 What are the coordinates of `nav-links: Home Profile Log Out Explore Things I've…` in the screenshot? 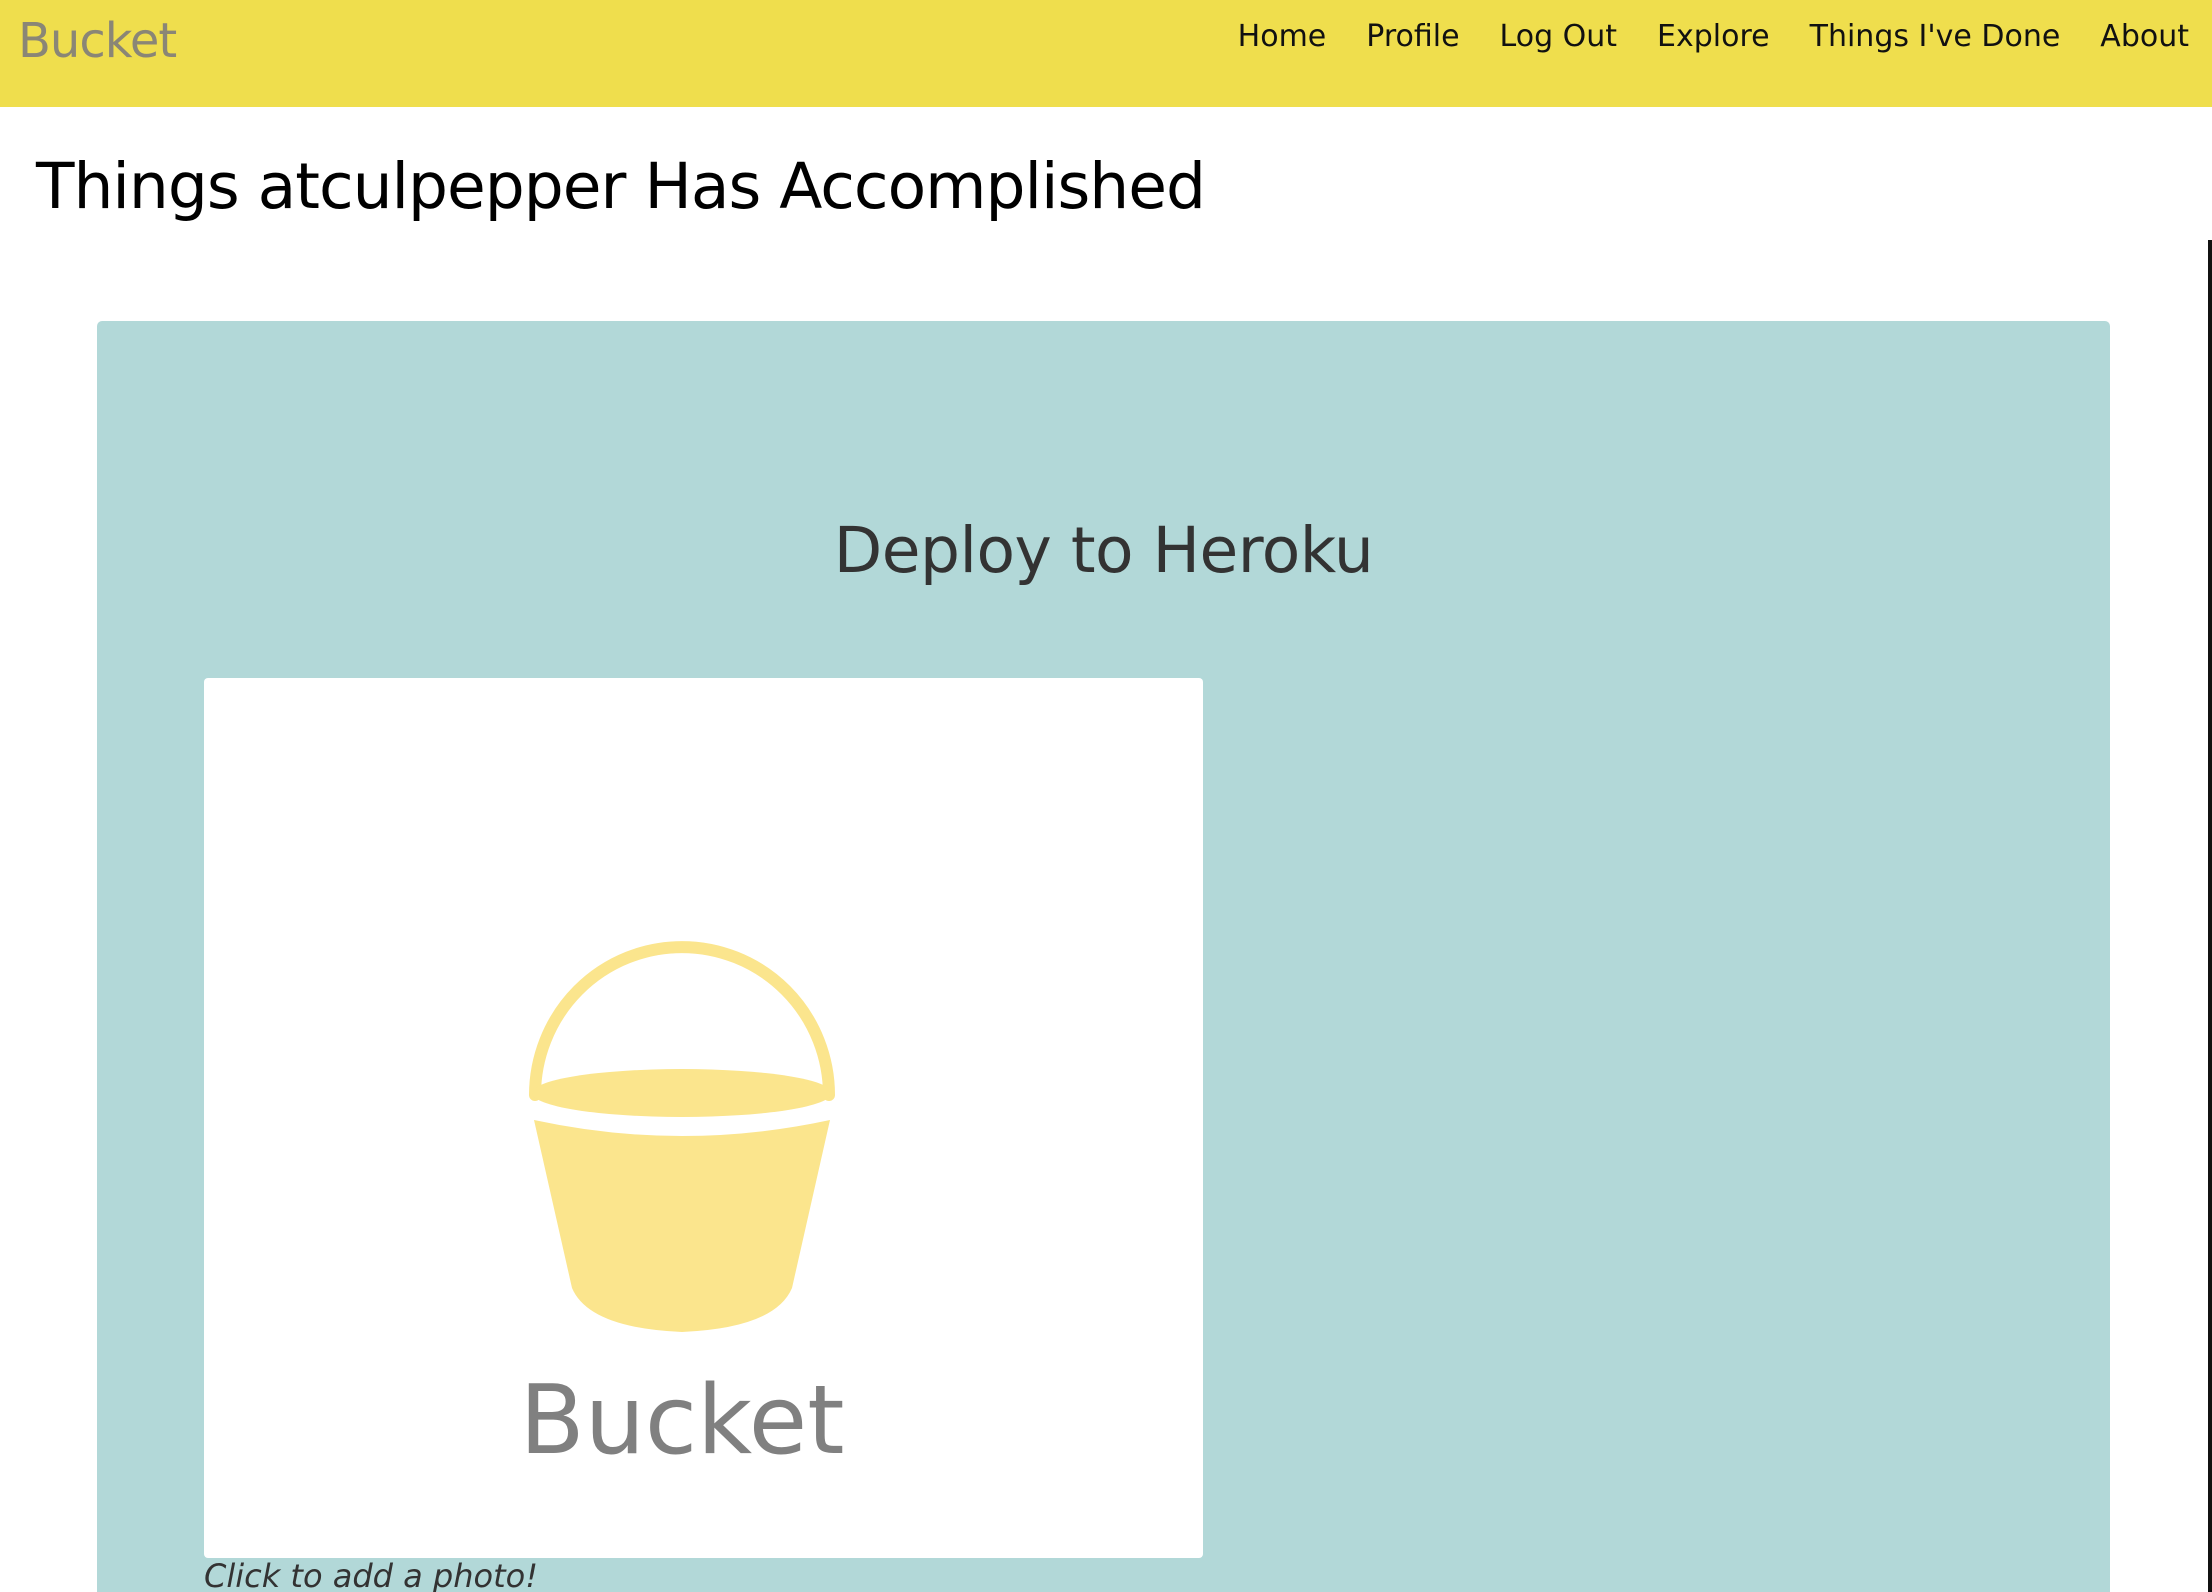 It's located at (1713, 36).